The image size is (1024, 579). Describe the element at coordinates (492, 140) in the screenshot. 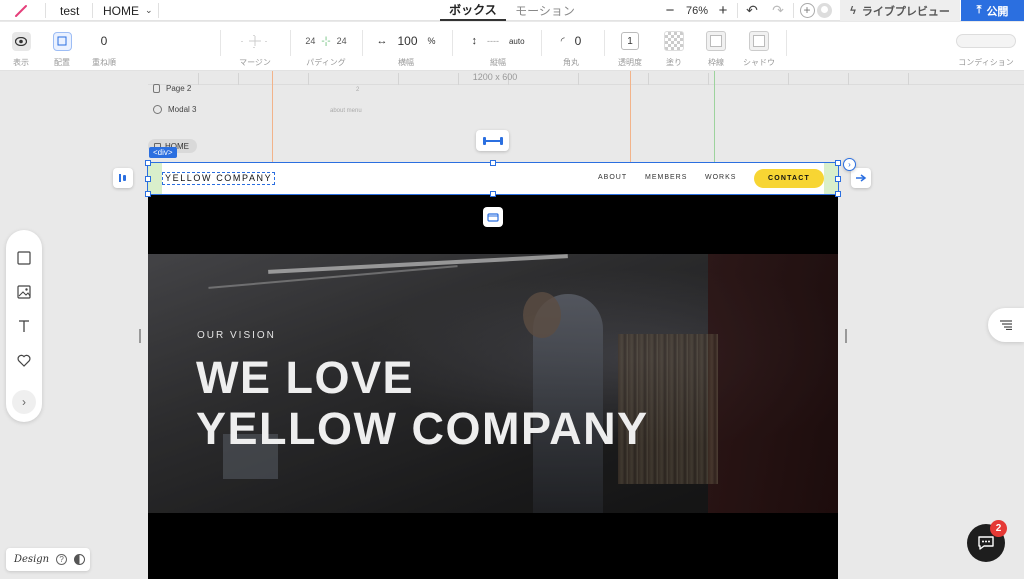

I see `height-resize-handle` at that location.